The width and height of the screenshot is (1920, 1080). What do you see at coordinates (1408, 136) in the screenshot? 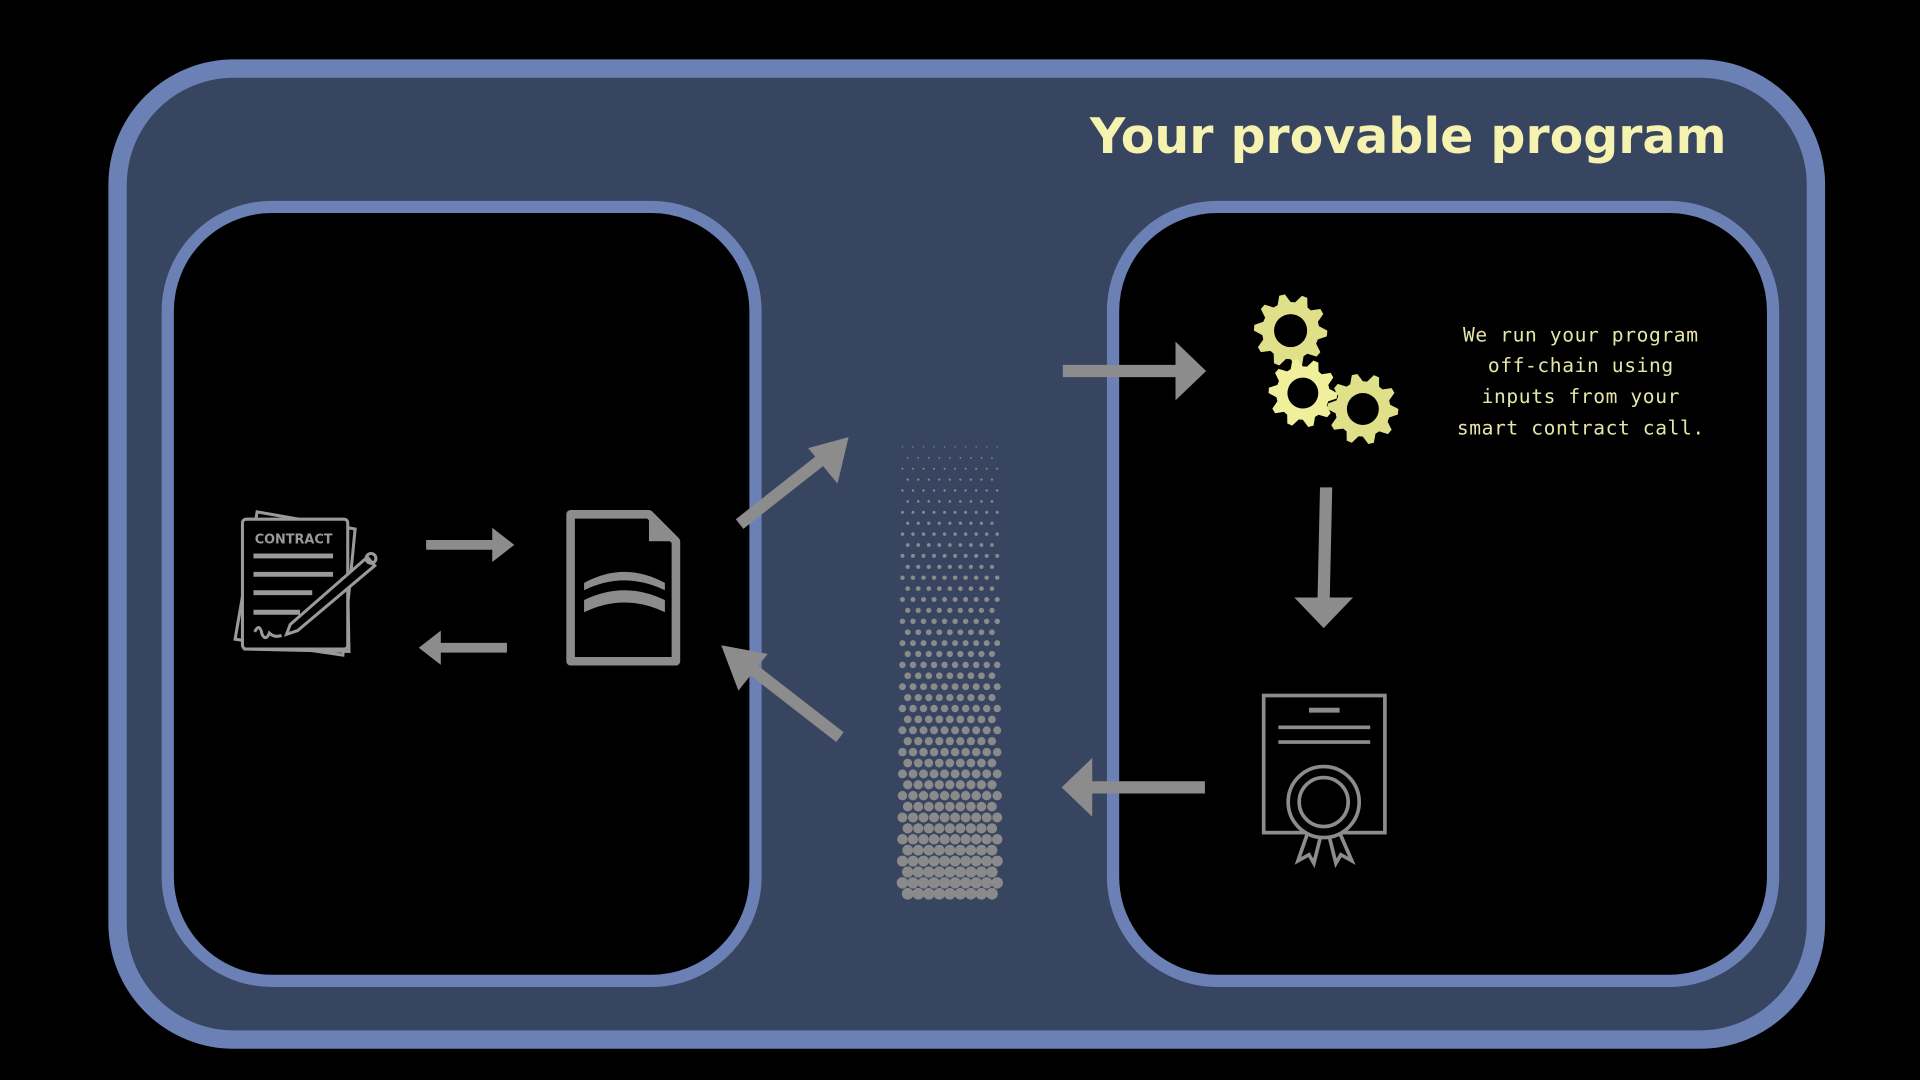
I see `title: Your provable program` at bounding box center [1408, 136].